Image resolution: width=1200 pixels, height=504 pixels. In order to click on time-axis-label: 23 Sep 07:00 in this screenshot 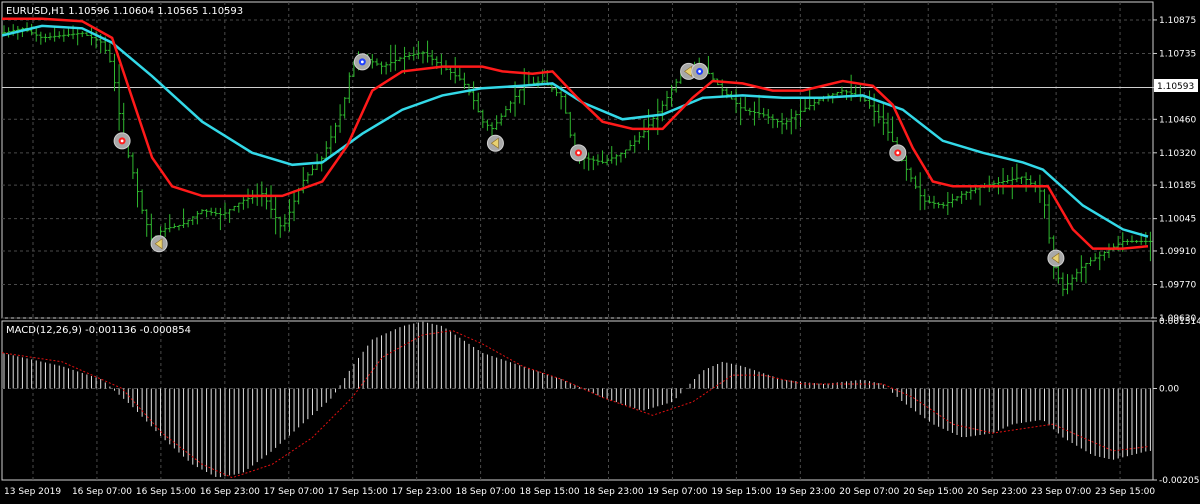, I will do `click(1061, 492)`.